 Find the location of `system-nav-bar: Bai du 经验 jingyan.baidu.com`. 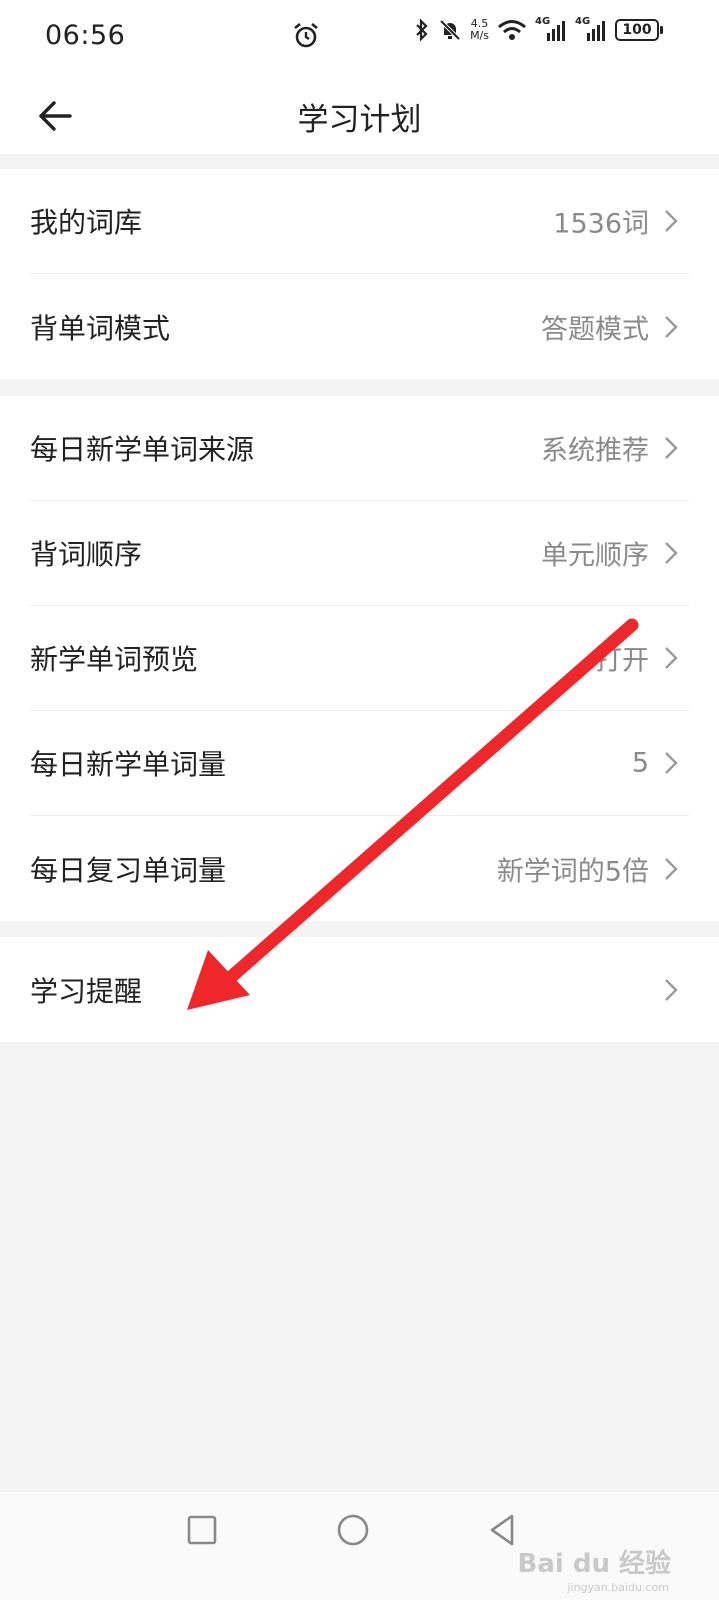

system-nav-bar: Bai du 经验 jingyan.baidu.com is located at coordinates (359, 1546).